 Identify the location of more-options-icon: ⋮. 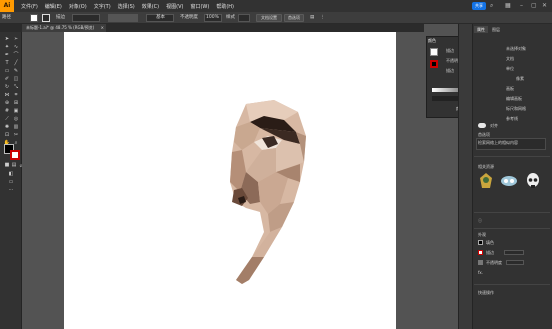
(322, 18).